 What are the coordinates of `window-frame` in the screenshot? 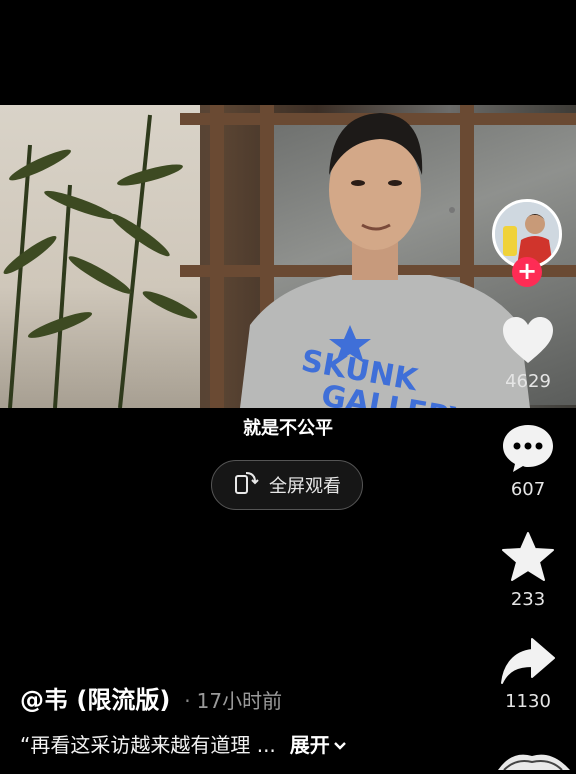 It's located at (217, 256).